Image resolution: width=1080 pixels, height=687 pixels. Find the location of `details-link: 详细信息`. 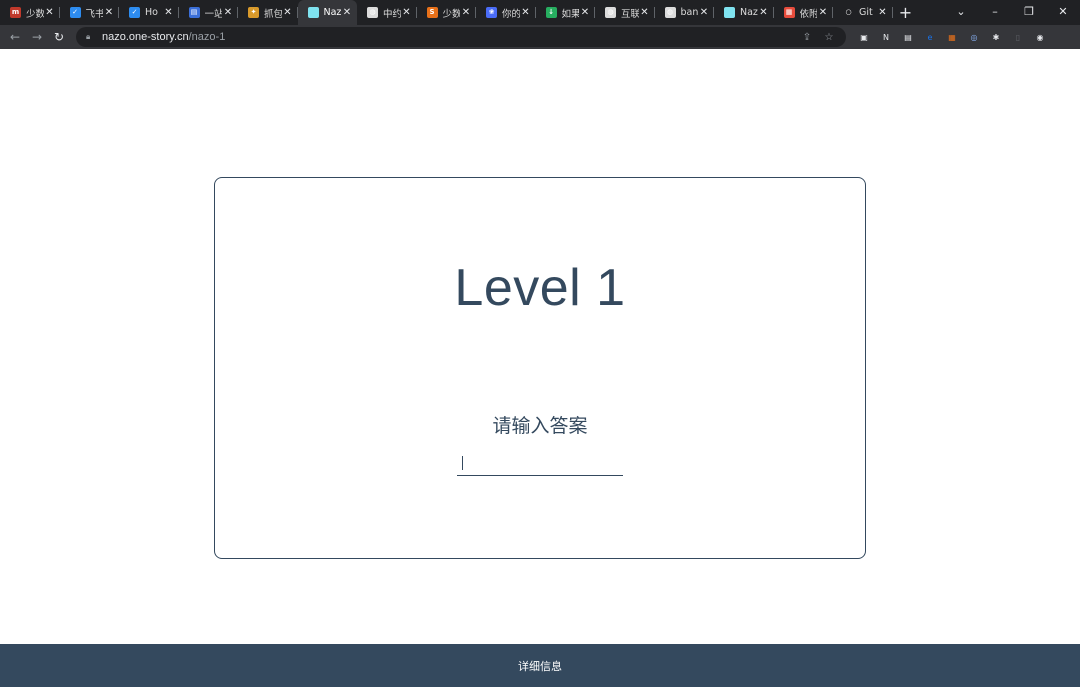

details-link: 详细信息 is located at coordinates (540, 666).